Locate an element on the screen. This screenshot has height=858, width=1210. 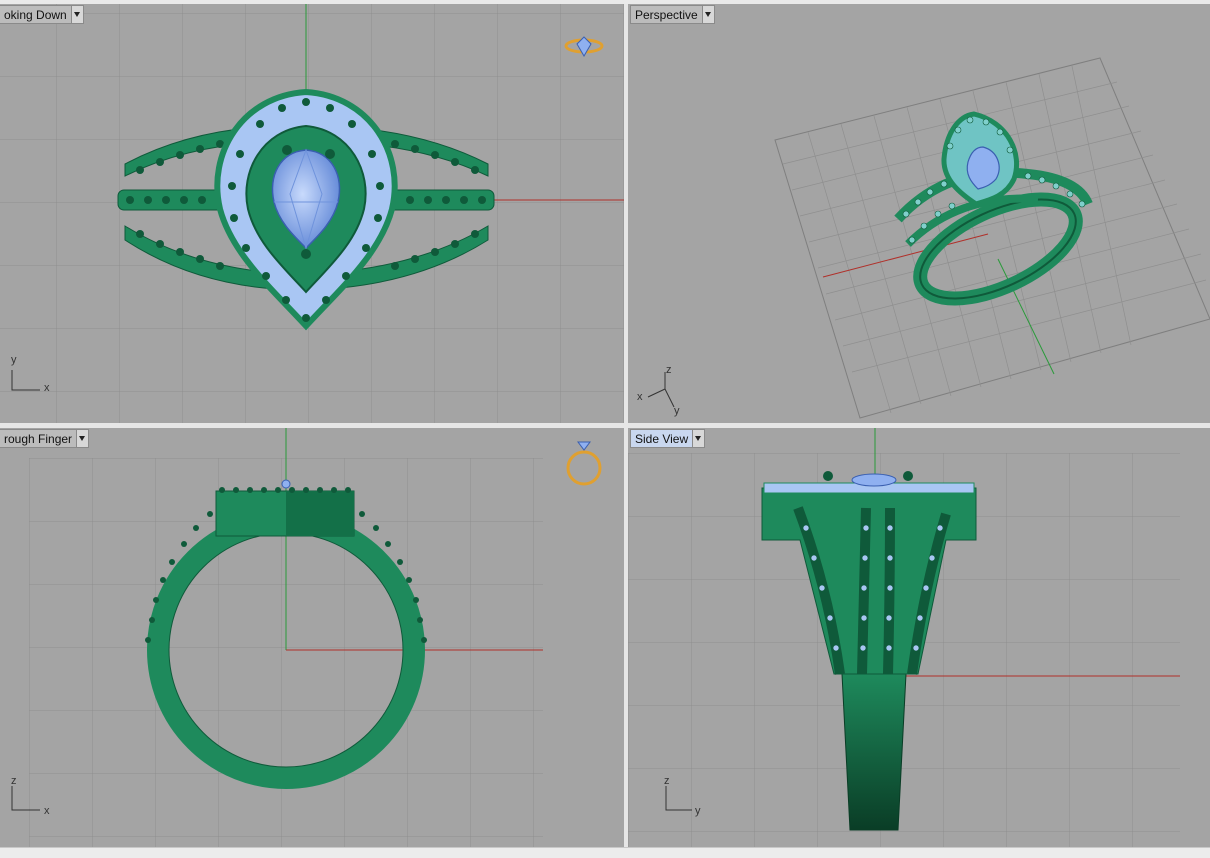
status-bar is located at coordinates (605, 852).